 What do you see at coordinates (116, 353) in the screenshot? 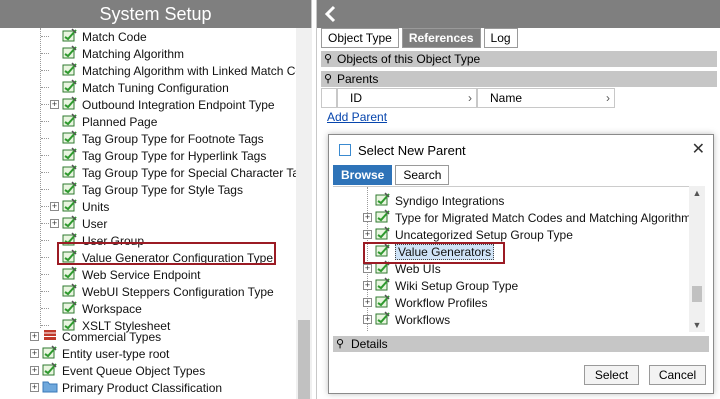
I see `tree-item-label: Entity user-type root` at bounding box center [116, 353].